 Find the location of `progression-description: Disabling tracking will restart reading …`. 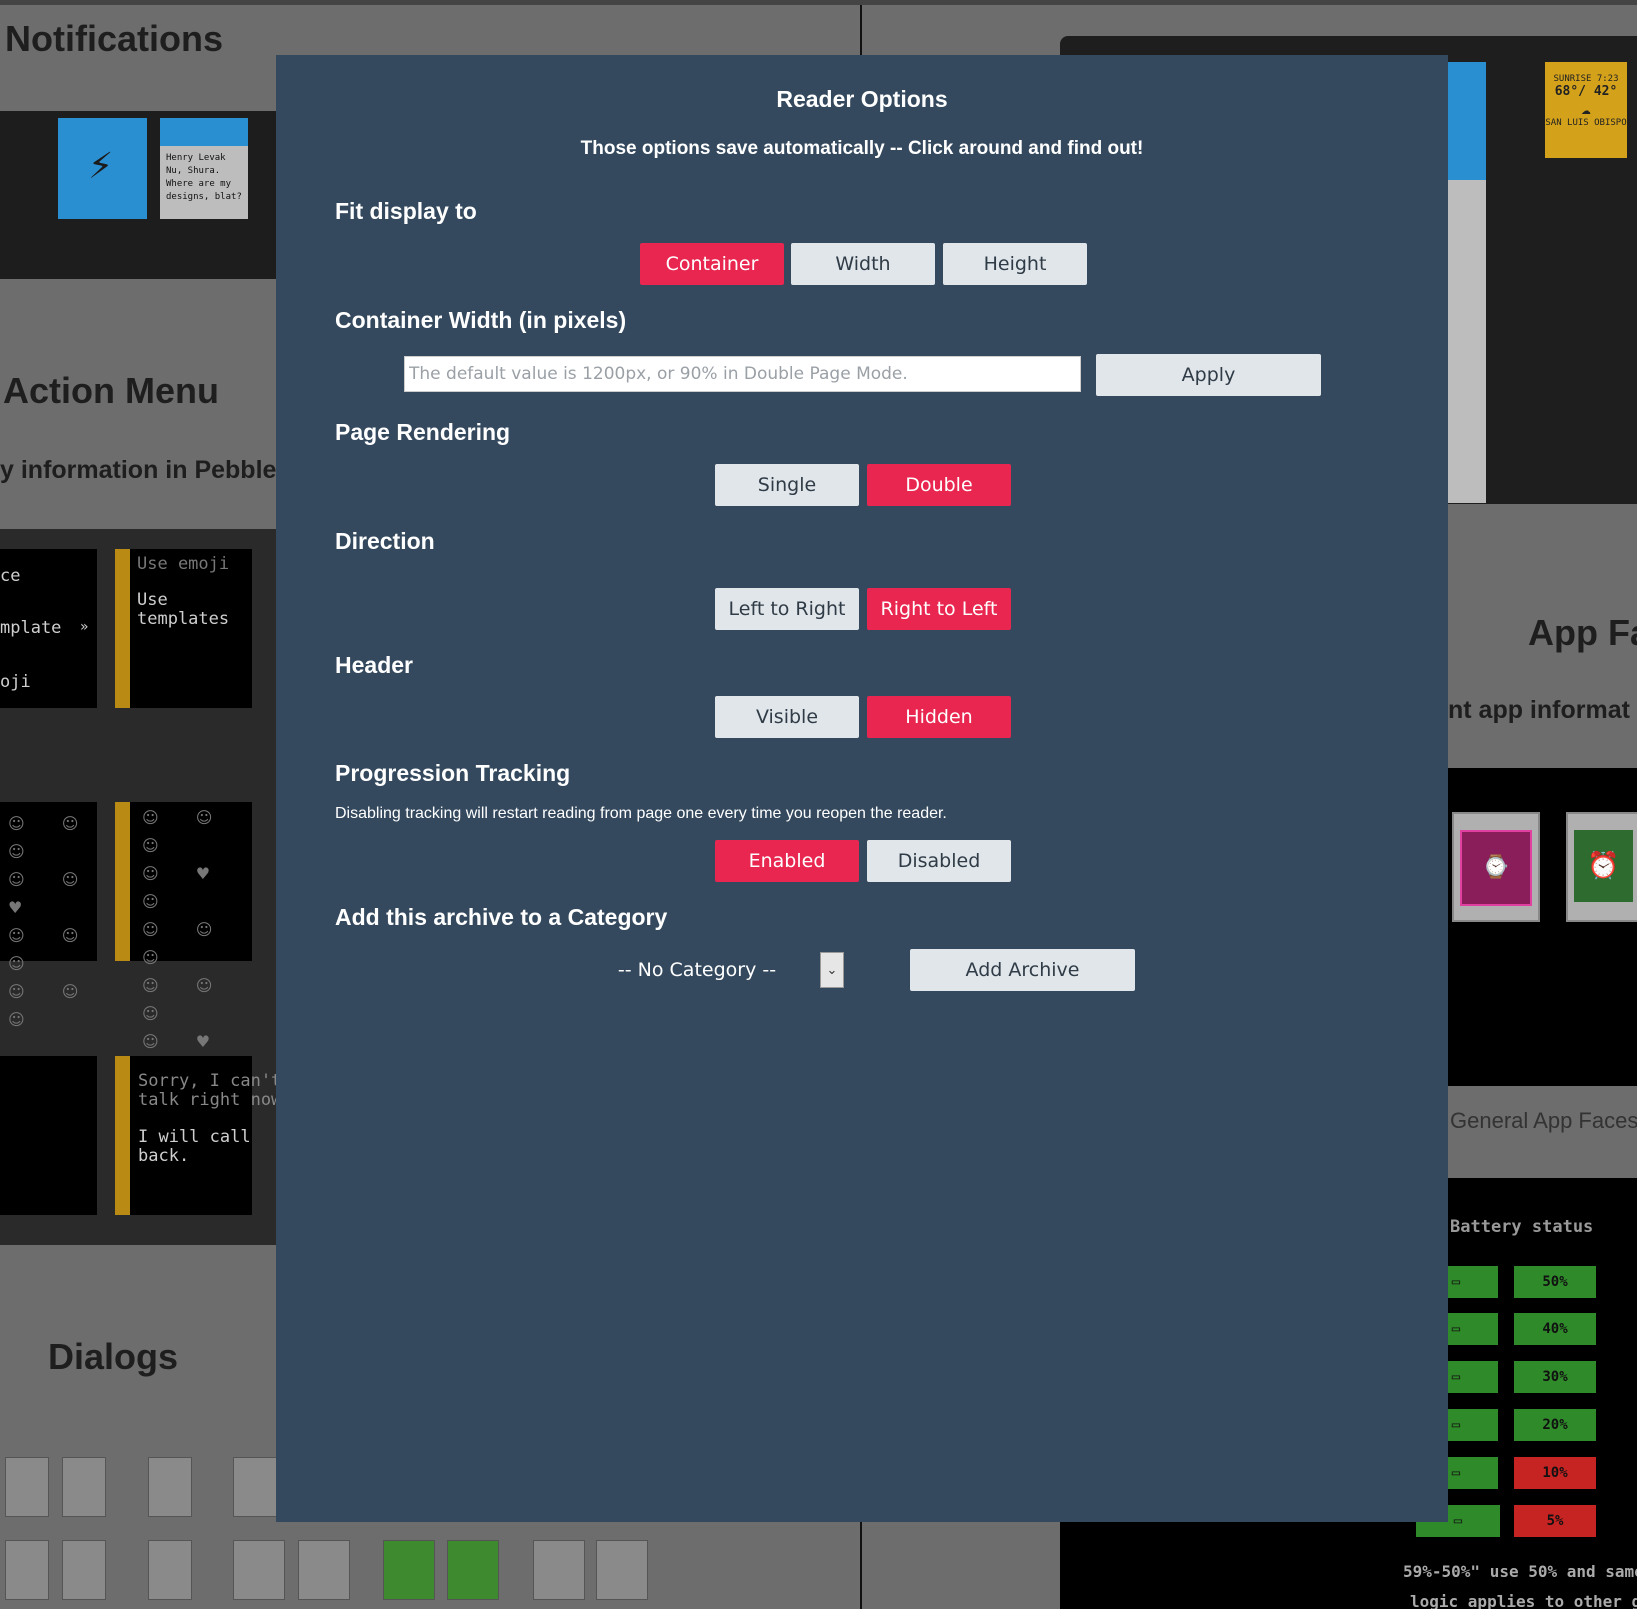

progression-description: Disabling tracking will restart reading … is located at coordinates (641, 813).